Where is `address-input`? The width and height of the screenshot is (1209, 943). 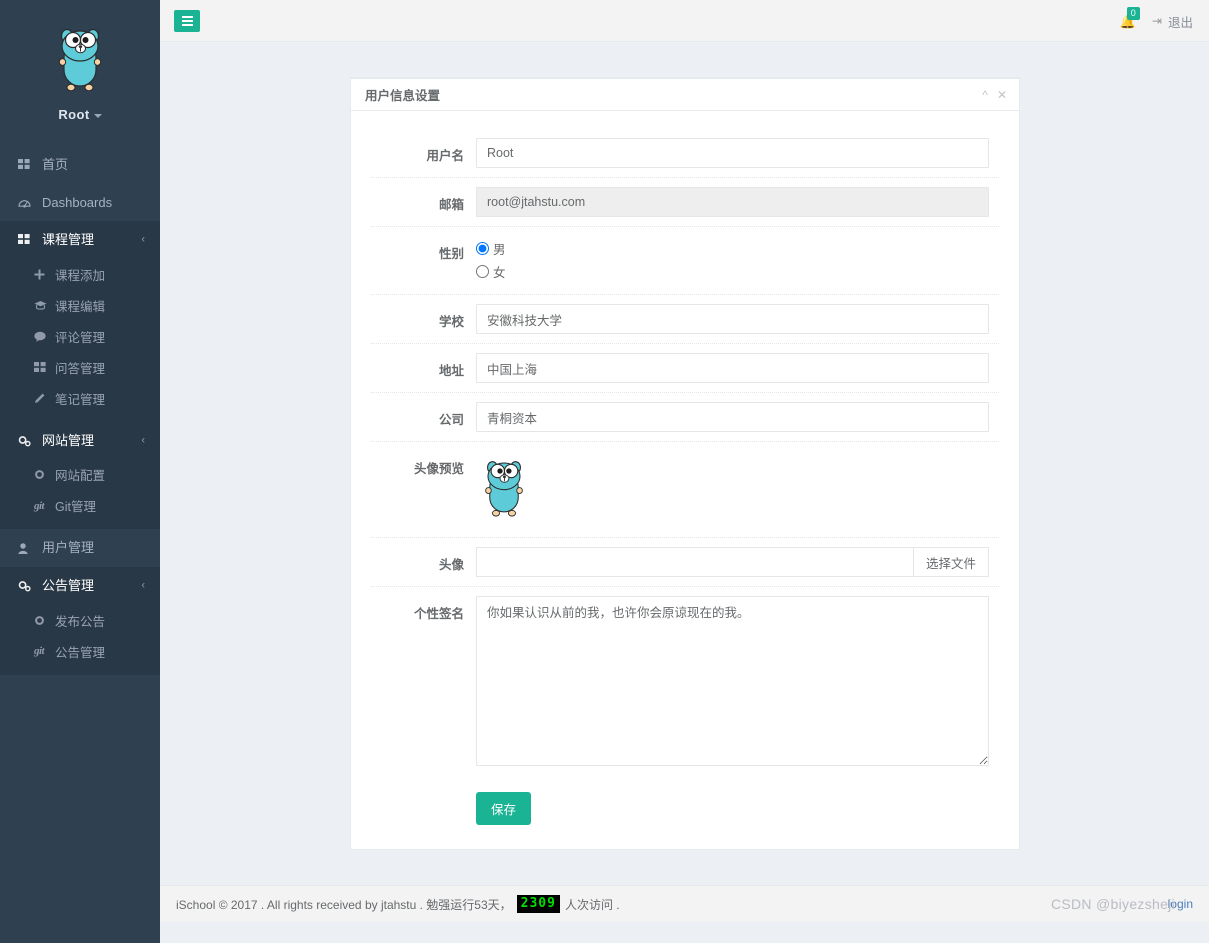 address-input is located at coordinates (732, 368).